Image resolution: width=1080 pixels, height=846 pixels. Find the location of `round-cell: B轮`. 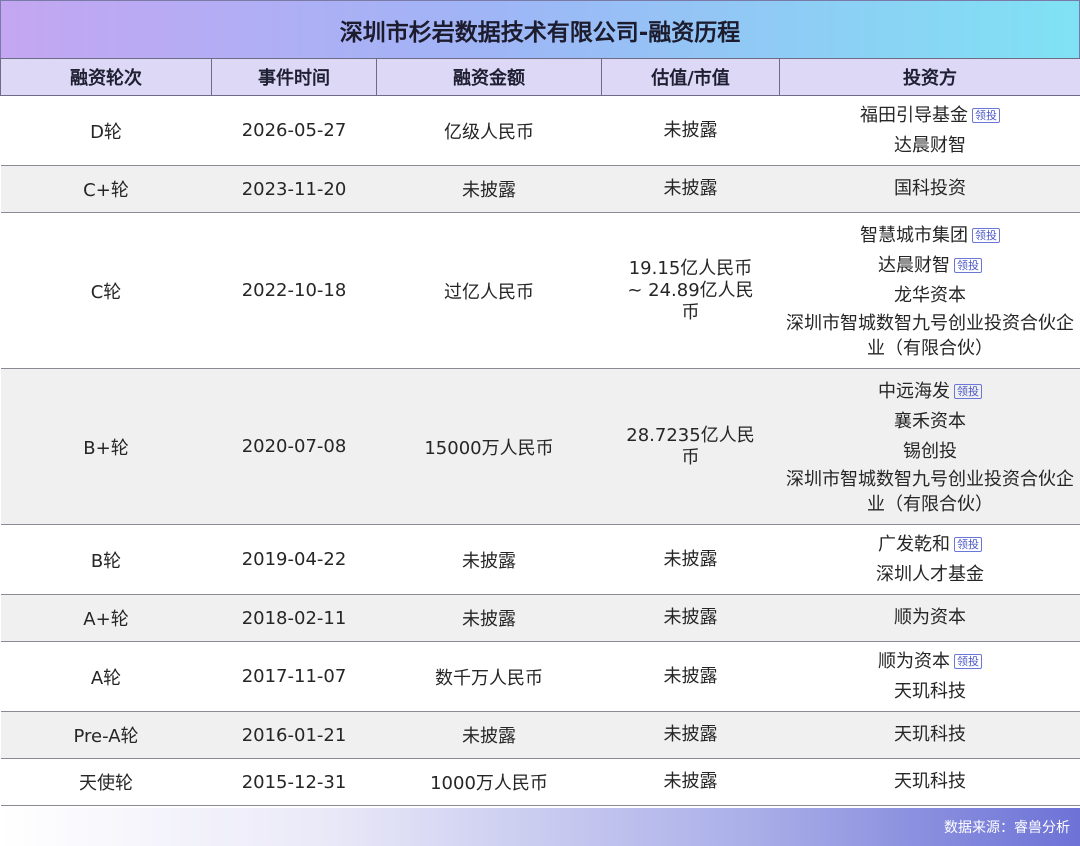

round-cell: B轮 is located at coordinates (106, 559).